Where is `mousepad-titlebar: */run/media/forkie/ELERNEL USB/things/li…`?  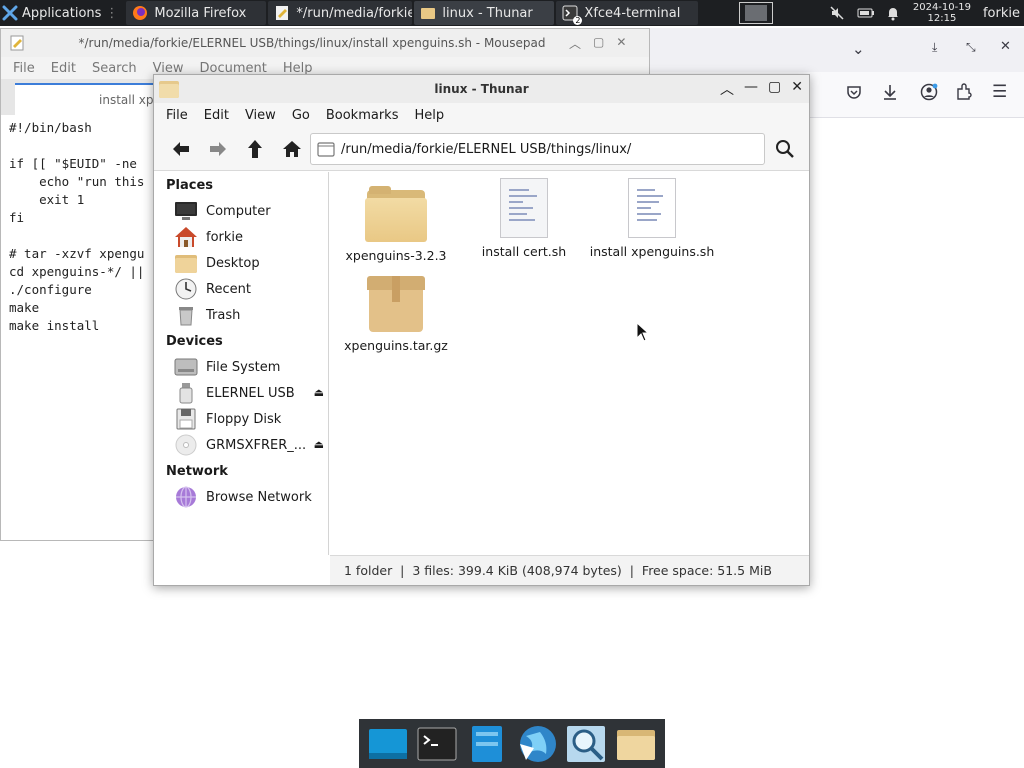
mousepad-titlebar: */run/media/forkie/ELERNEL USB/things/li… is located at coordinates (325, 43).